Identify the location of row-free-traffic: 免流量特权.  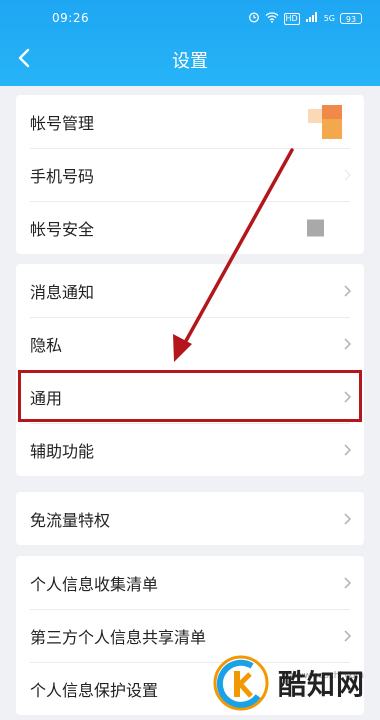
(190, 518).